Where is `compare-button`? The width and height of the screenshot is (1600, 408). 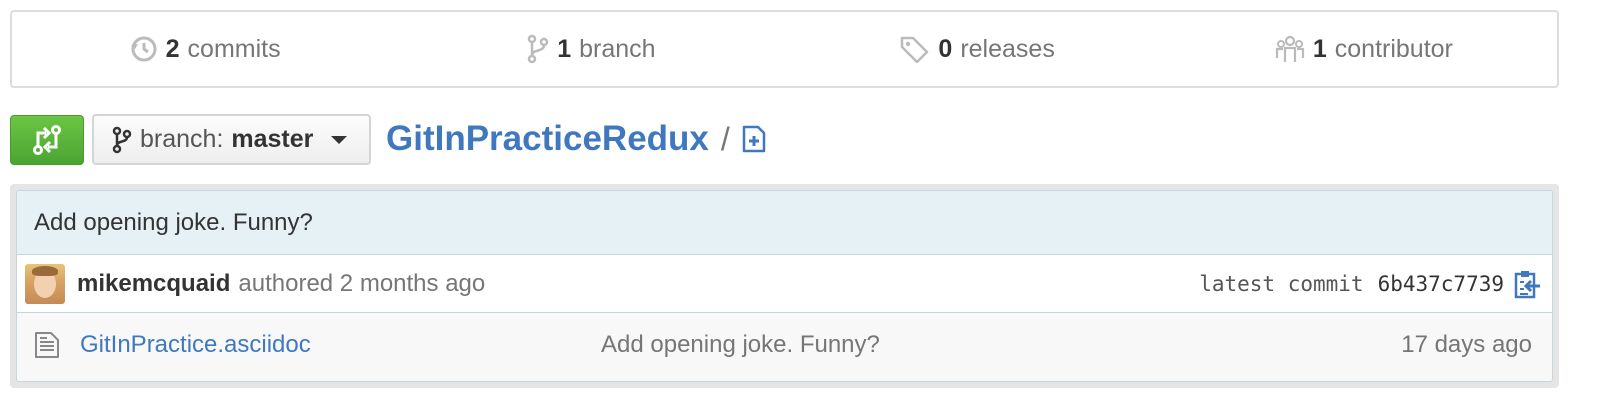
compare-button is located at coordinates (47, 140).